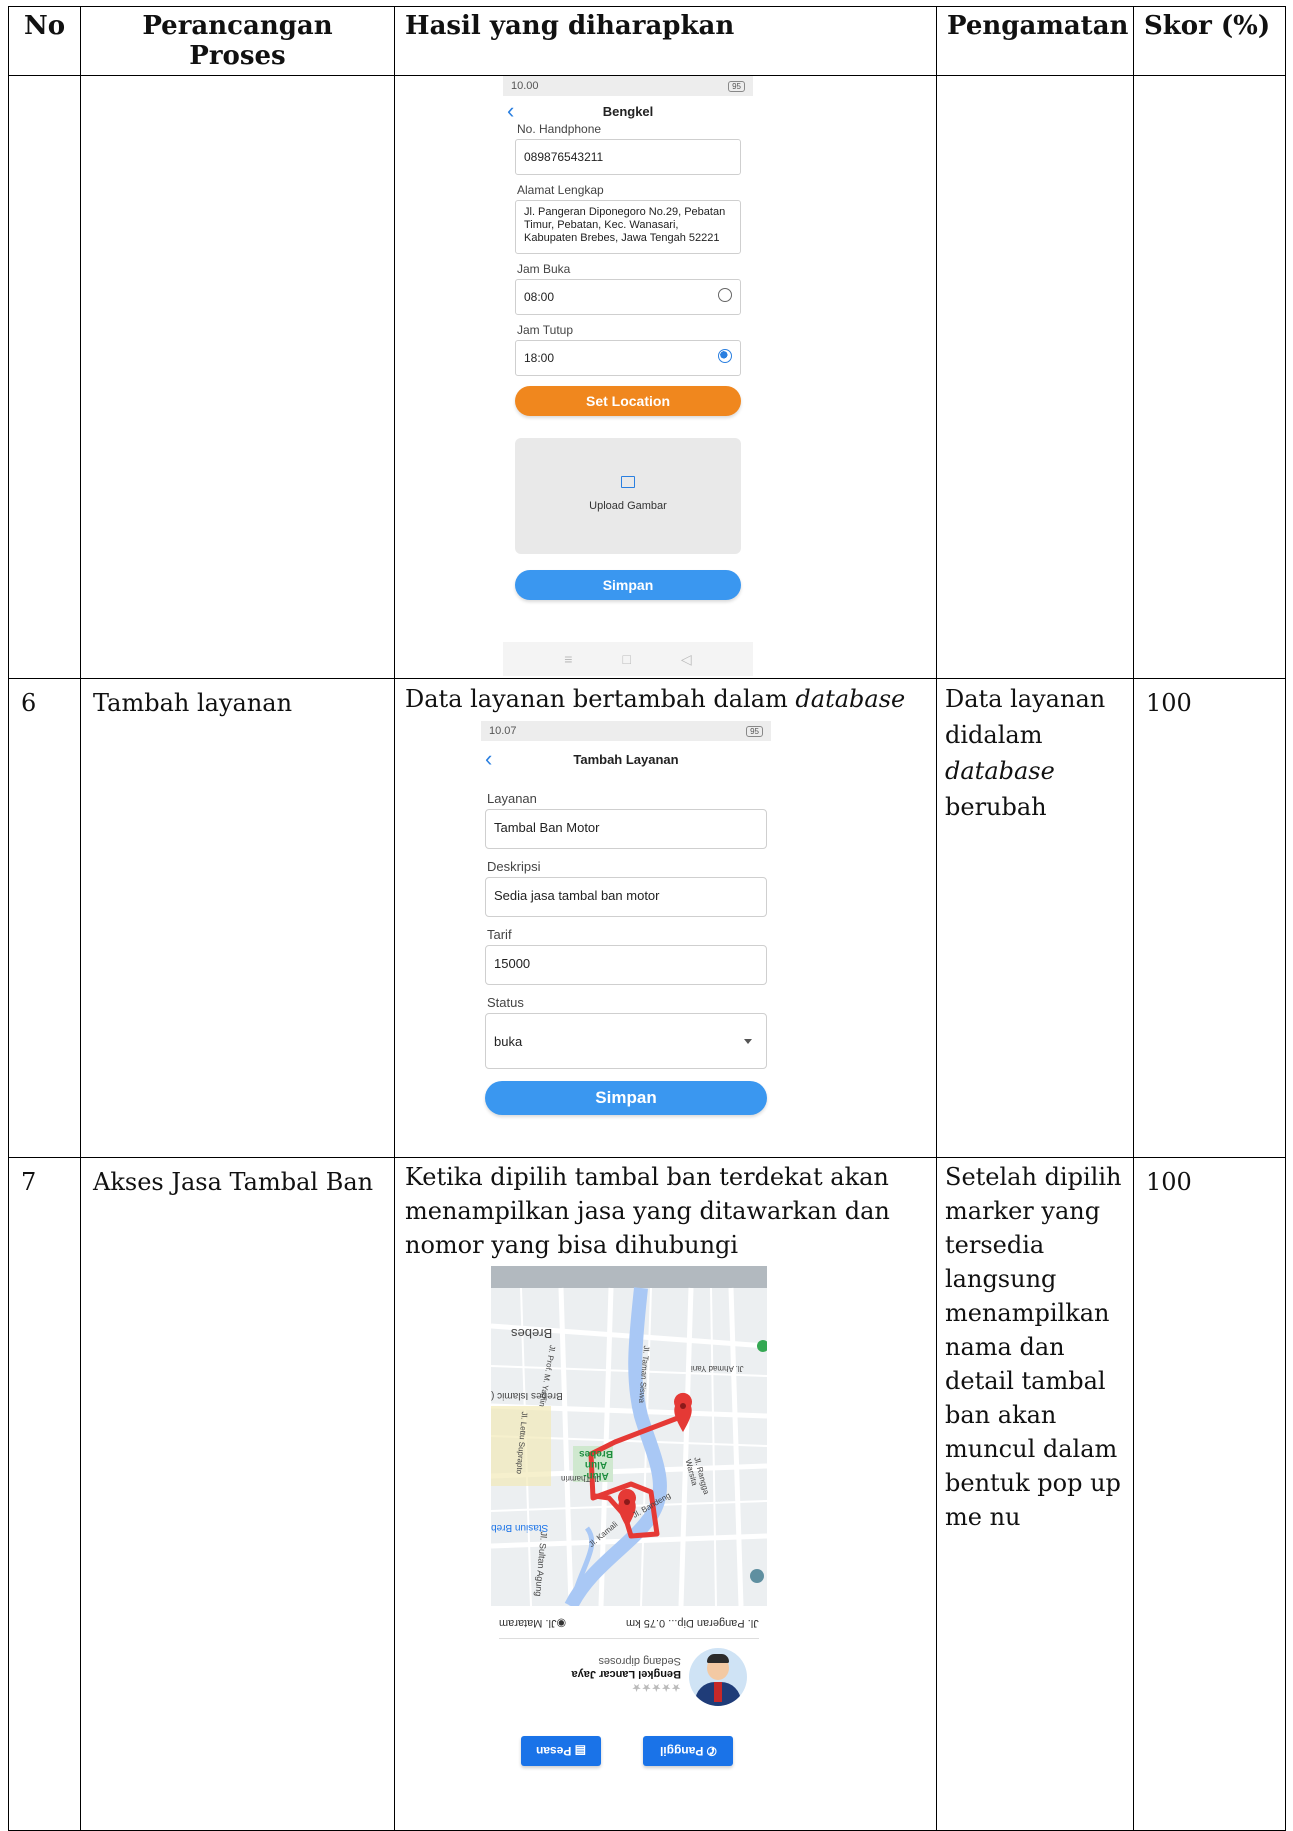  Describe the element at coordinates (560, 190) in the screenshot. I see `address-label: Alamat Lengkap` at that location.